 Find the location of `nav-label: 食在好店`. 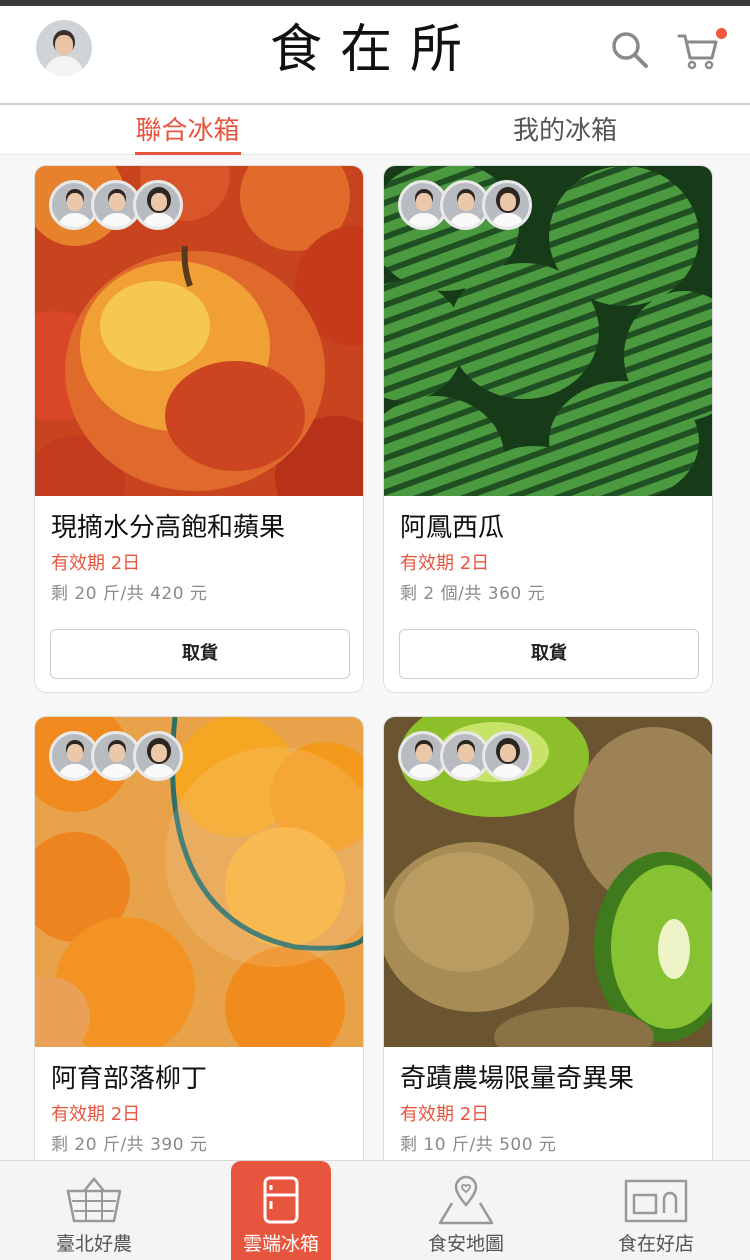

nav-label: 食在好店 is located at coordinates (655, 1244).